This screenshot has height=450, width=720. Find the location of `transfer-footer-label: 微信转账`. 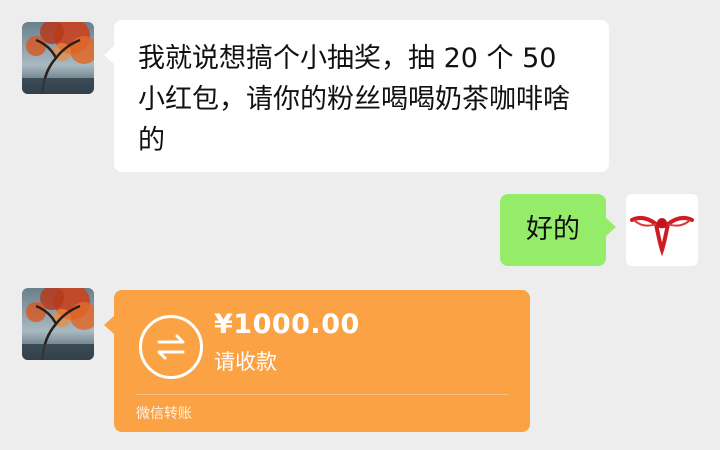

transfer-footer-label: 微信转账 is located at coordinates (164, 414).